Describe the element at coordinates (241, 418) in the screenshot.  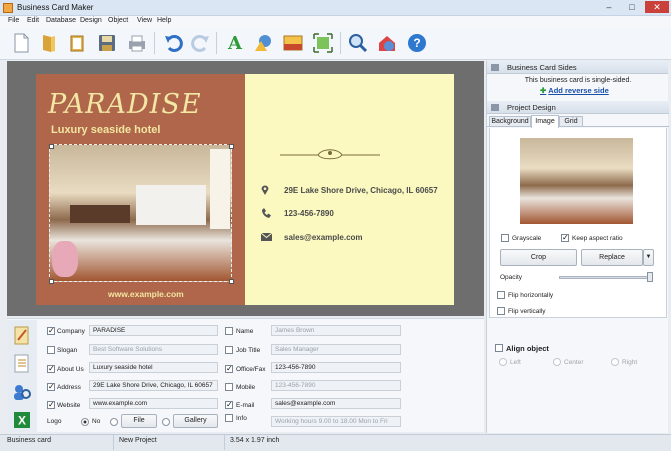
I see `info-label: Info` at that location.